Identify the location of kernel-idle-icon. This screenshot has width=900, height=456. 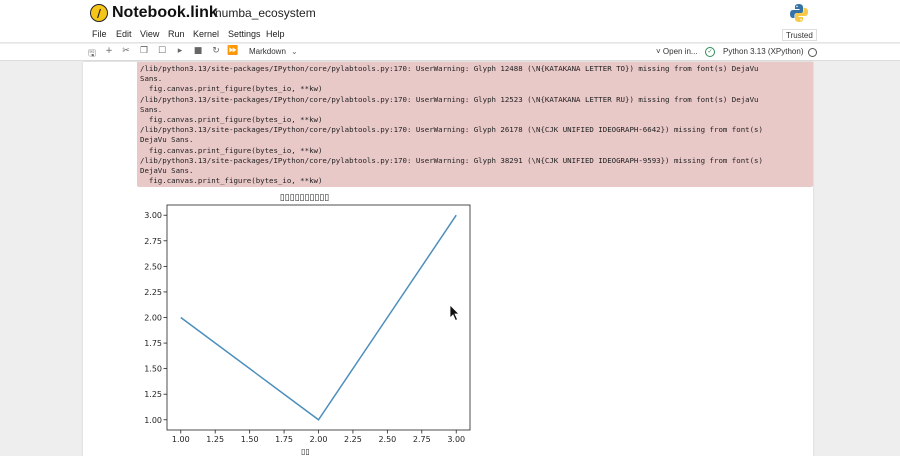
(812, 52).